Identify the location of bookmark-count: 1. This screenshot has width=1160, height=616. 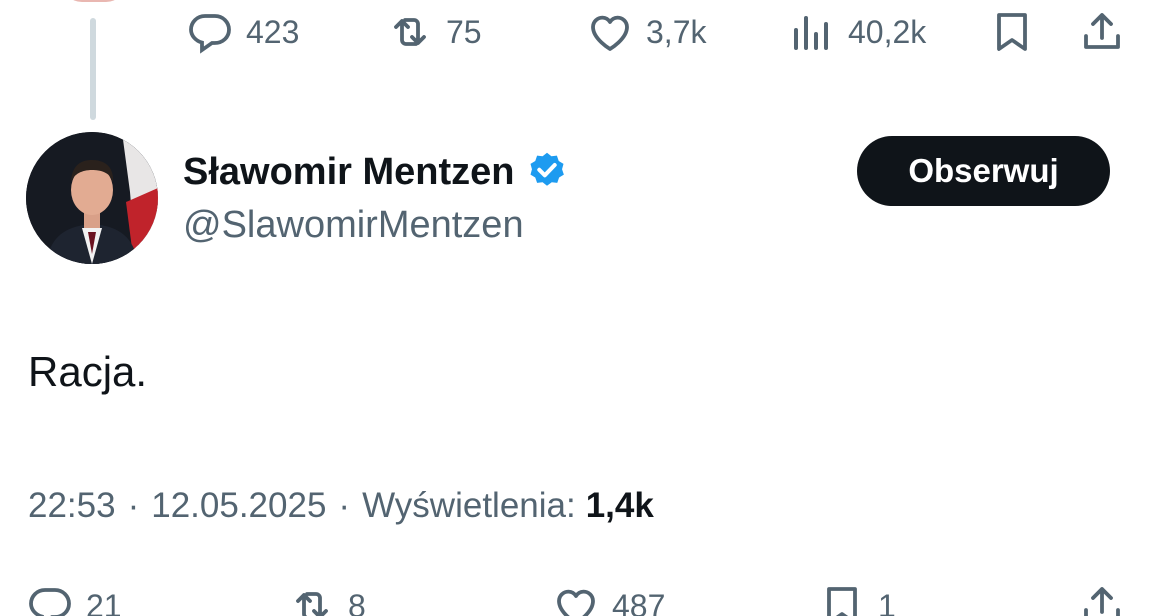
(887, 601).